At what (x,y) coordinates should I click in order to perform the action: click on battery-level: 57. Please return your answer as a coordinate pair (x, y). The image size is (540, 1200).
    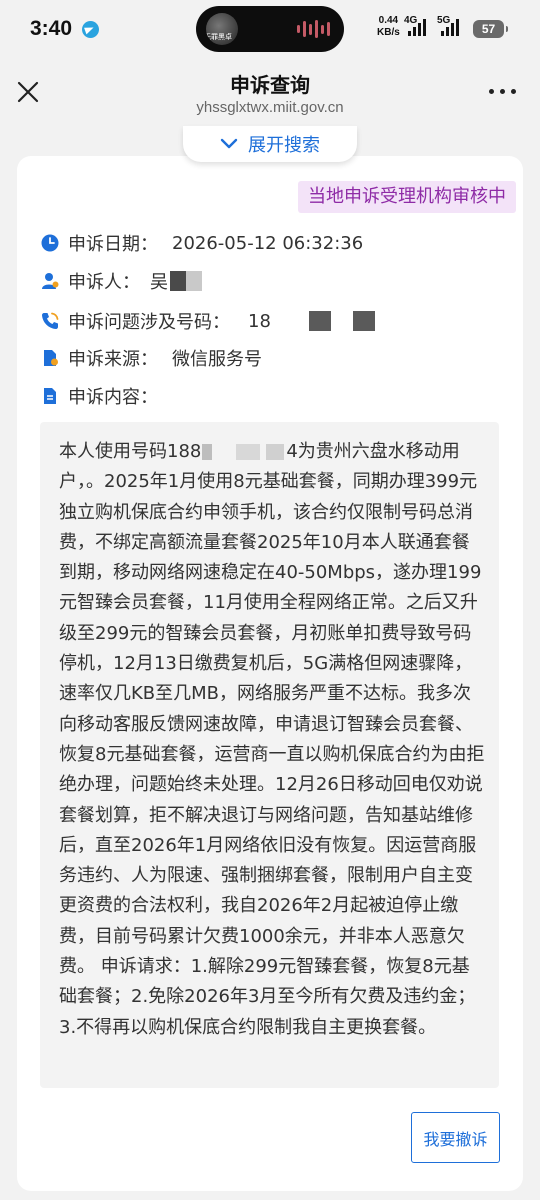
    Looking at the image, I should click on (488, 29).